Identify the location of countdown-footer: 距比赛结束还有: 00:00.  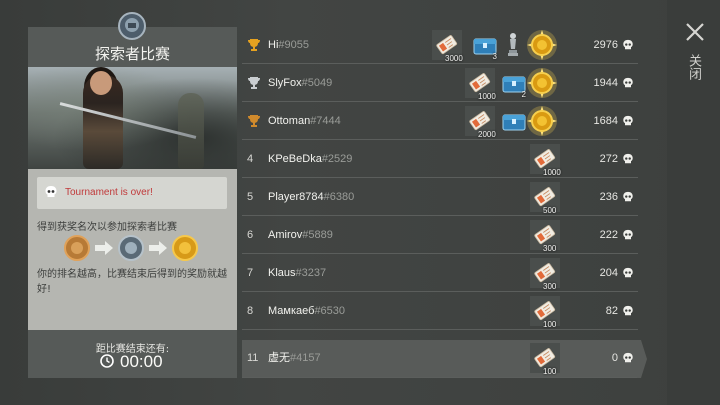
(132, 354).